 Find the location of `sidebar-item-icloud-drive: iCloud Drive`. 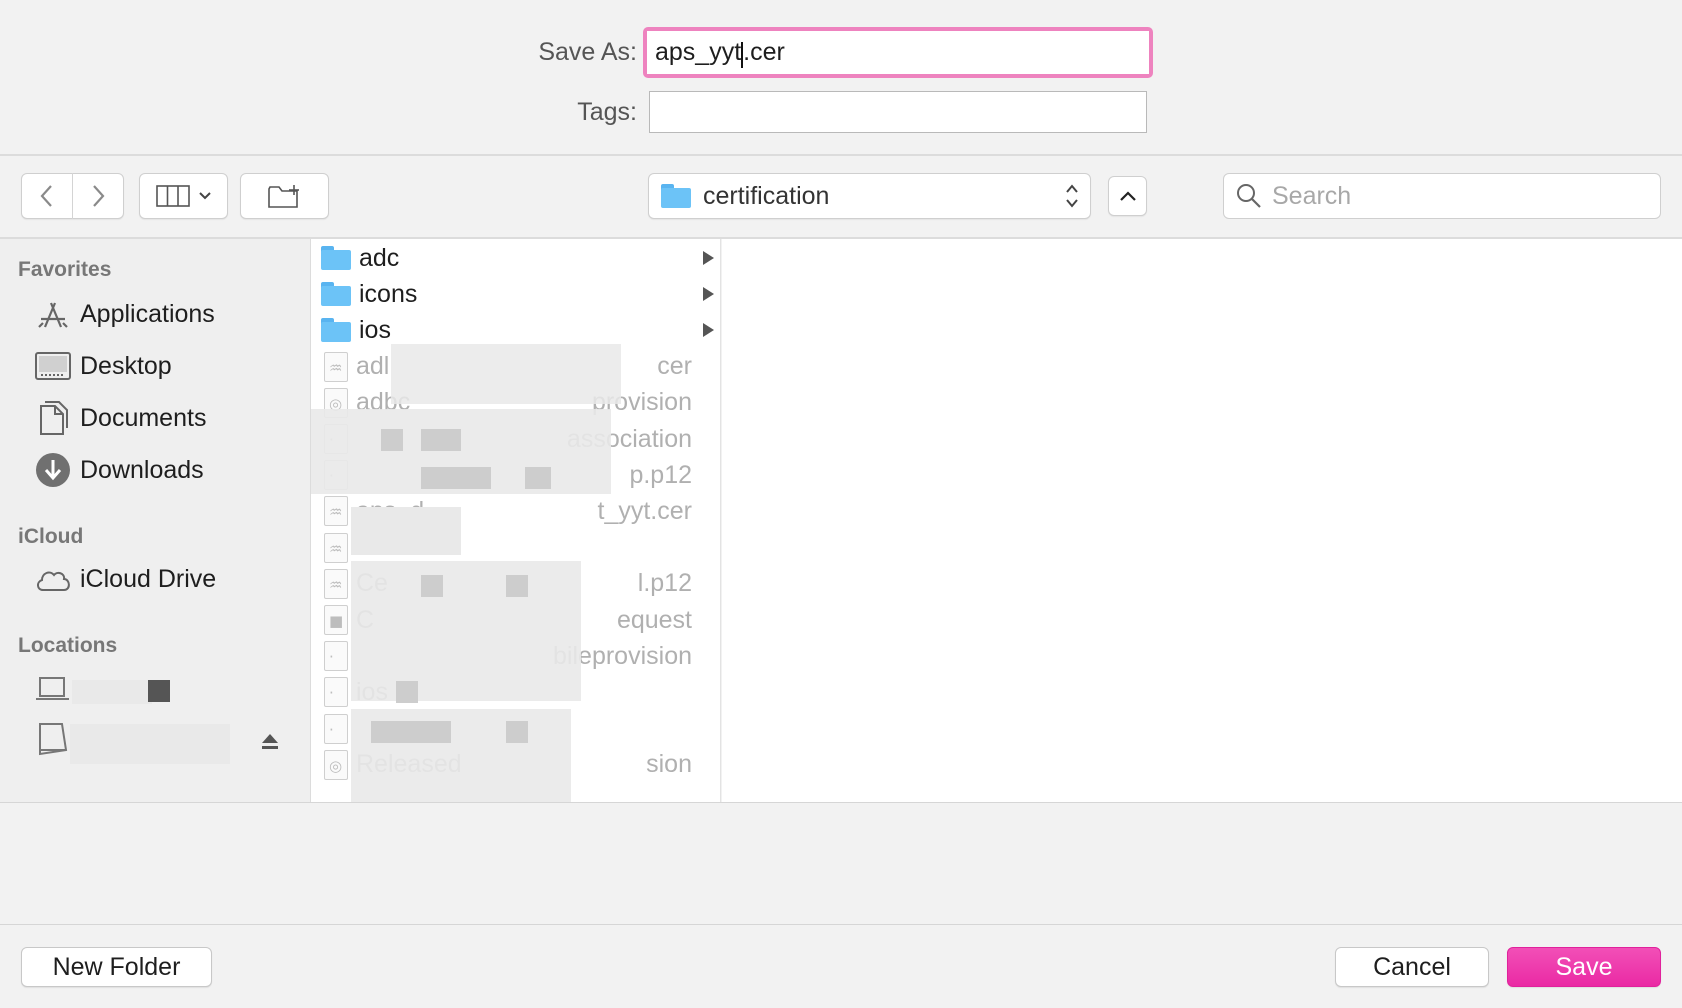

sidebar-item-icloud-drive: iCloud Drive is located at coordinates (125, 579).